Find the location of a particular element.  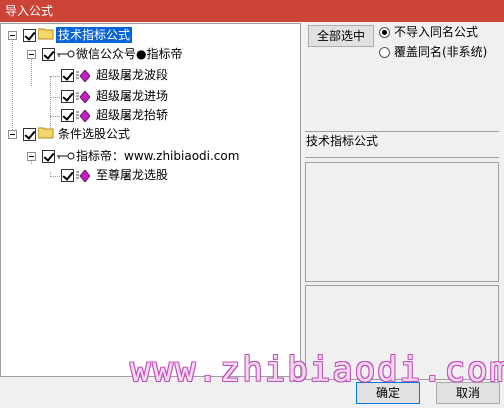

tree-node-wechat-account: 微信公众号●指标帝 is located at coordinates (150, 55).